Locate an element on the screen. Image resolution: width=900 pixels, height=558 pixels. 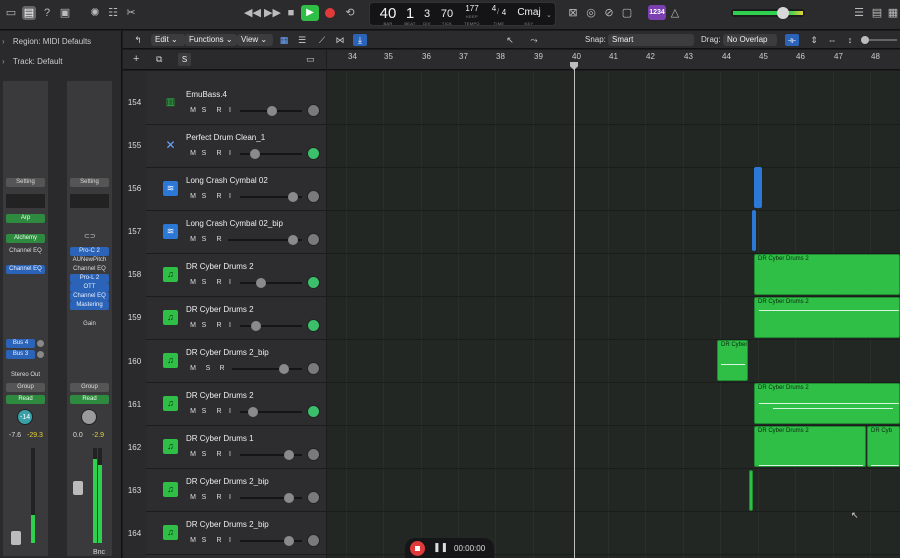
strip2-plugin-slot-3: Channel EQ is located at coordinates (89, 269).